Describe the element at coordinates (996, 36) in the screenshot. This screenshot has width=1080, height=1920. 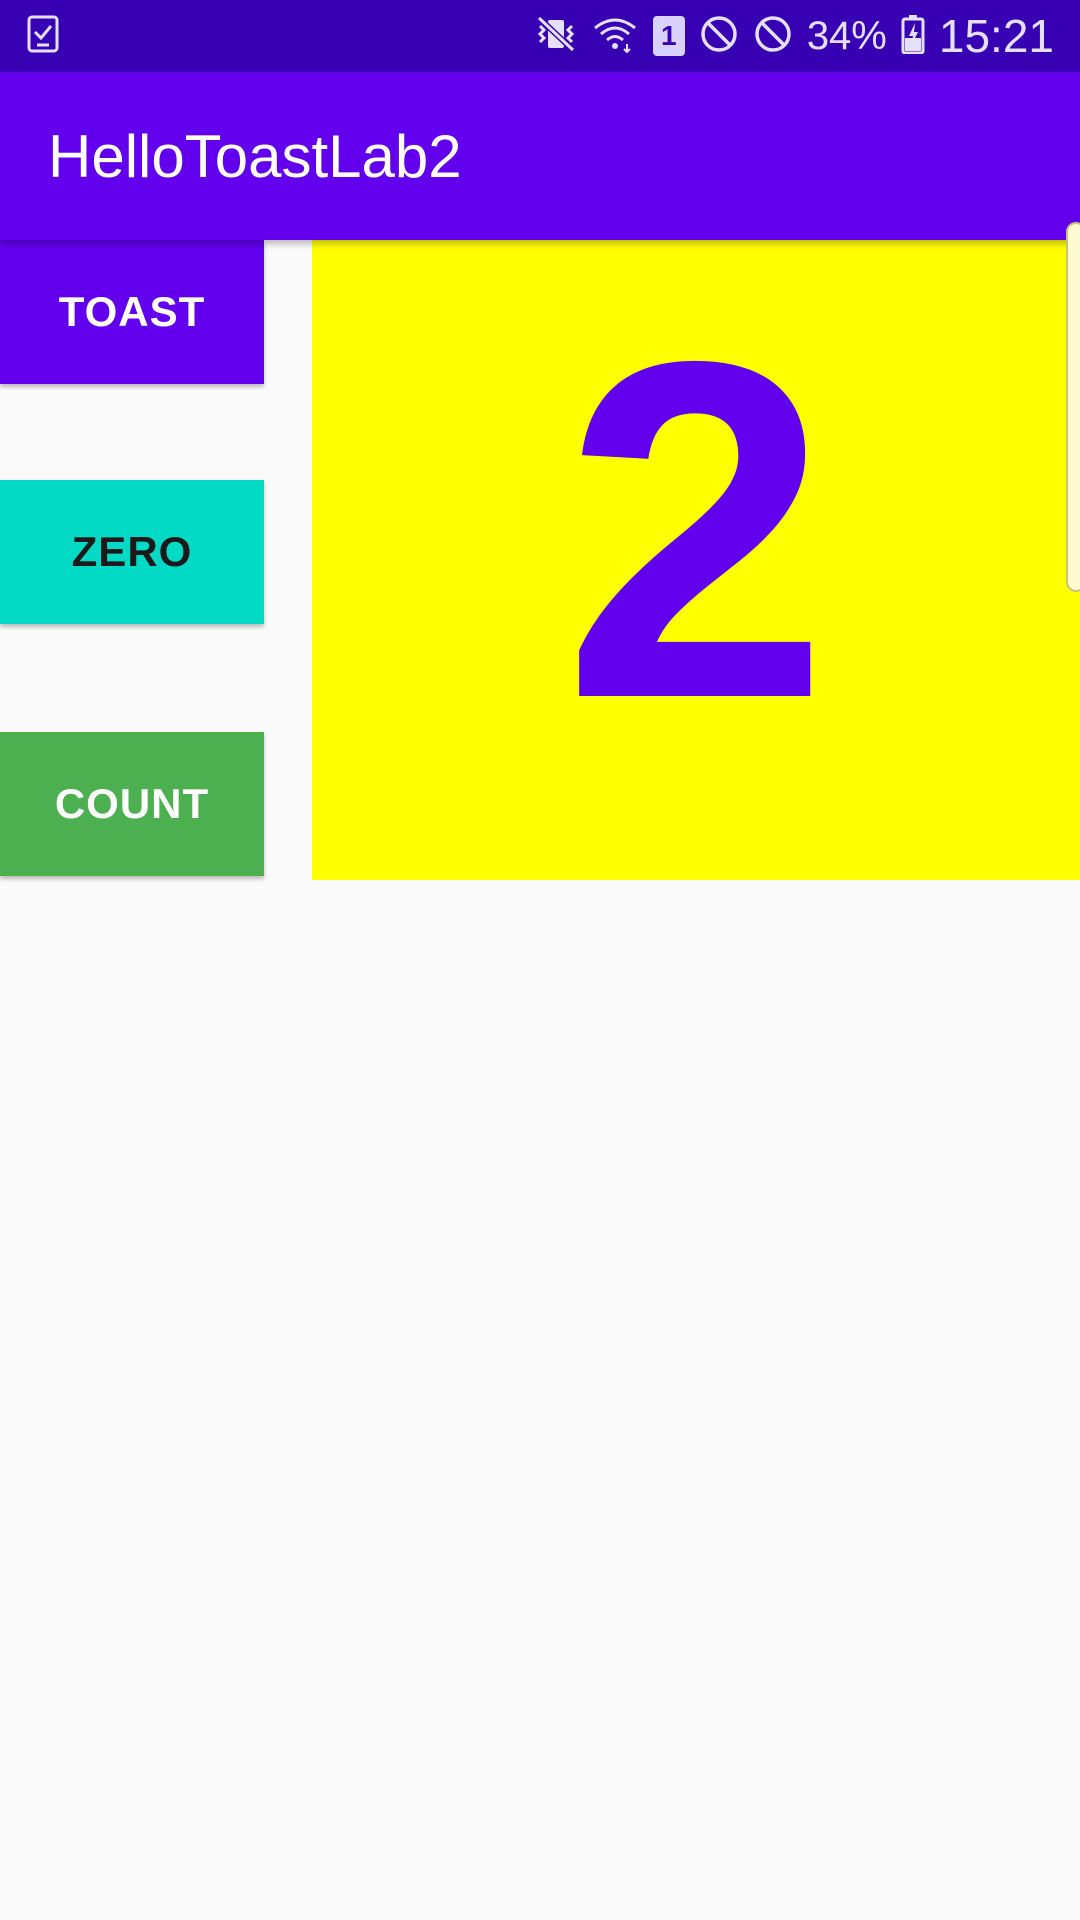
I see `clock: 15:21` at that location.